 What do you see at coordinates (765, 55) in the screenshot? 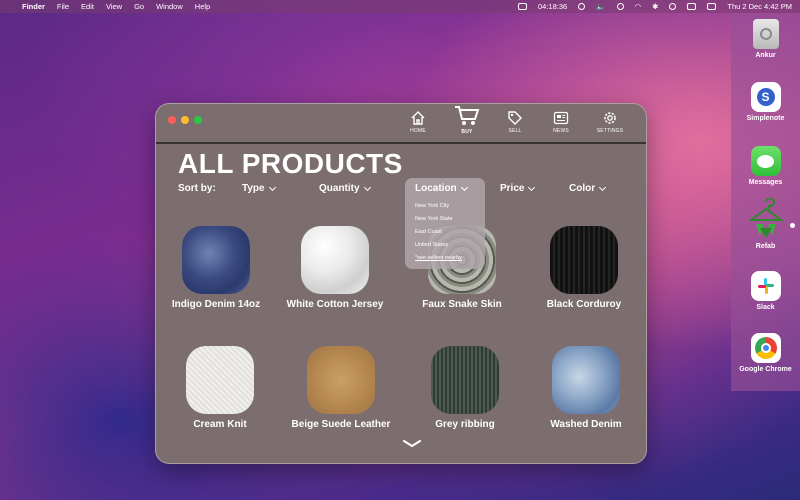
I see `dock-label: Ankur` at bounding box center [765, 55].